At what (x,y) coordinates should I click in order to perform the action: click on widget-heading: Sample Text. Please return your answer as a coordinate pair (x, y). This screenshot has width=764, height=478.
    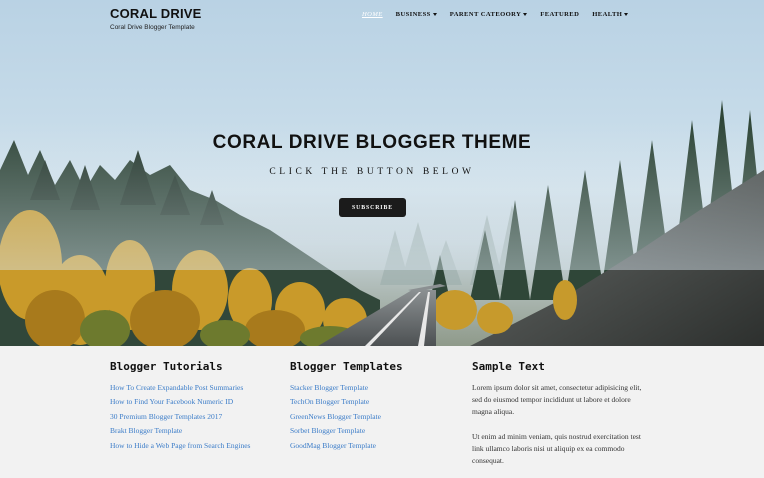
    Looking at the image, I should click on (508, 366).